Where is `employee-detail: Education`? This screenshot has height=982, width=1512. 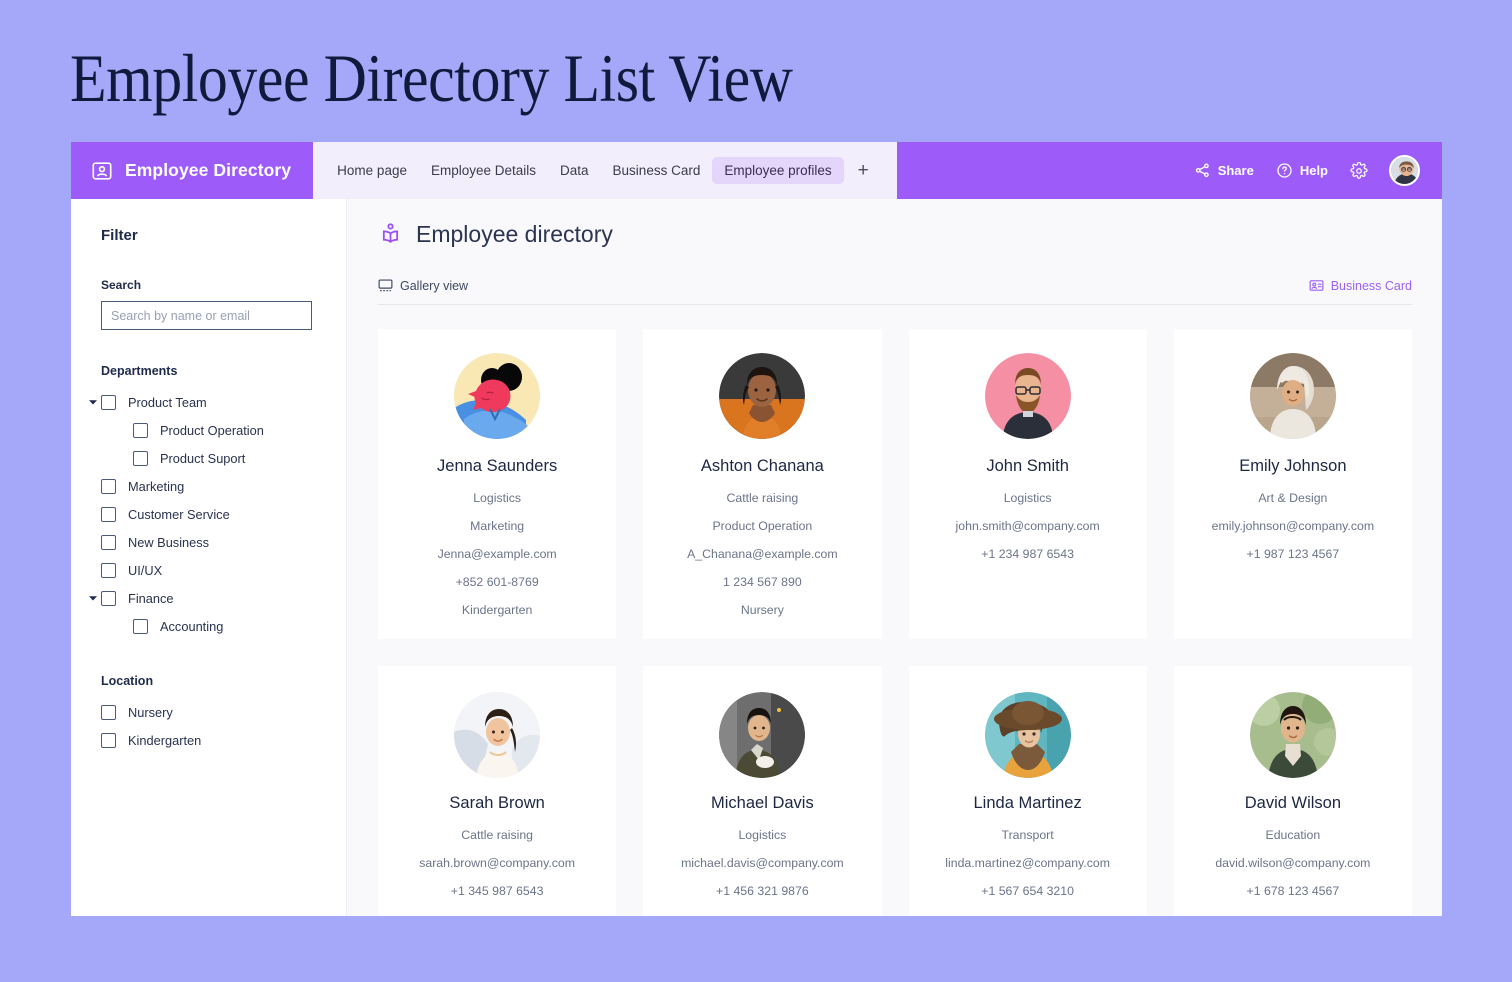 employee-detail: Education is located at coordinates (1293, 835).